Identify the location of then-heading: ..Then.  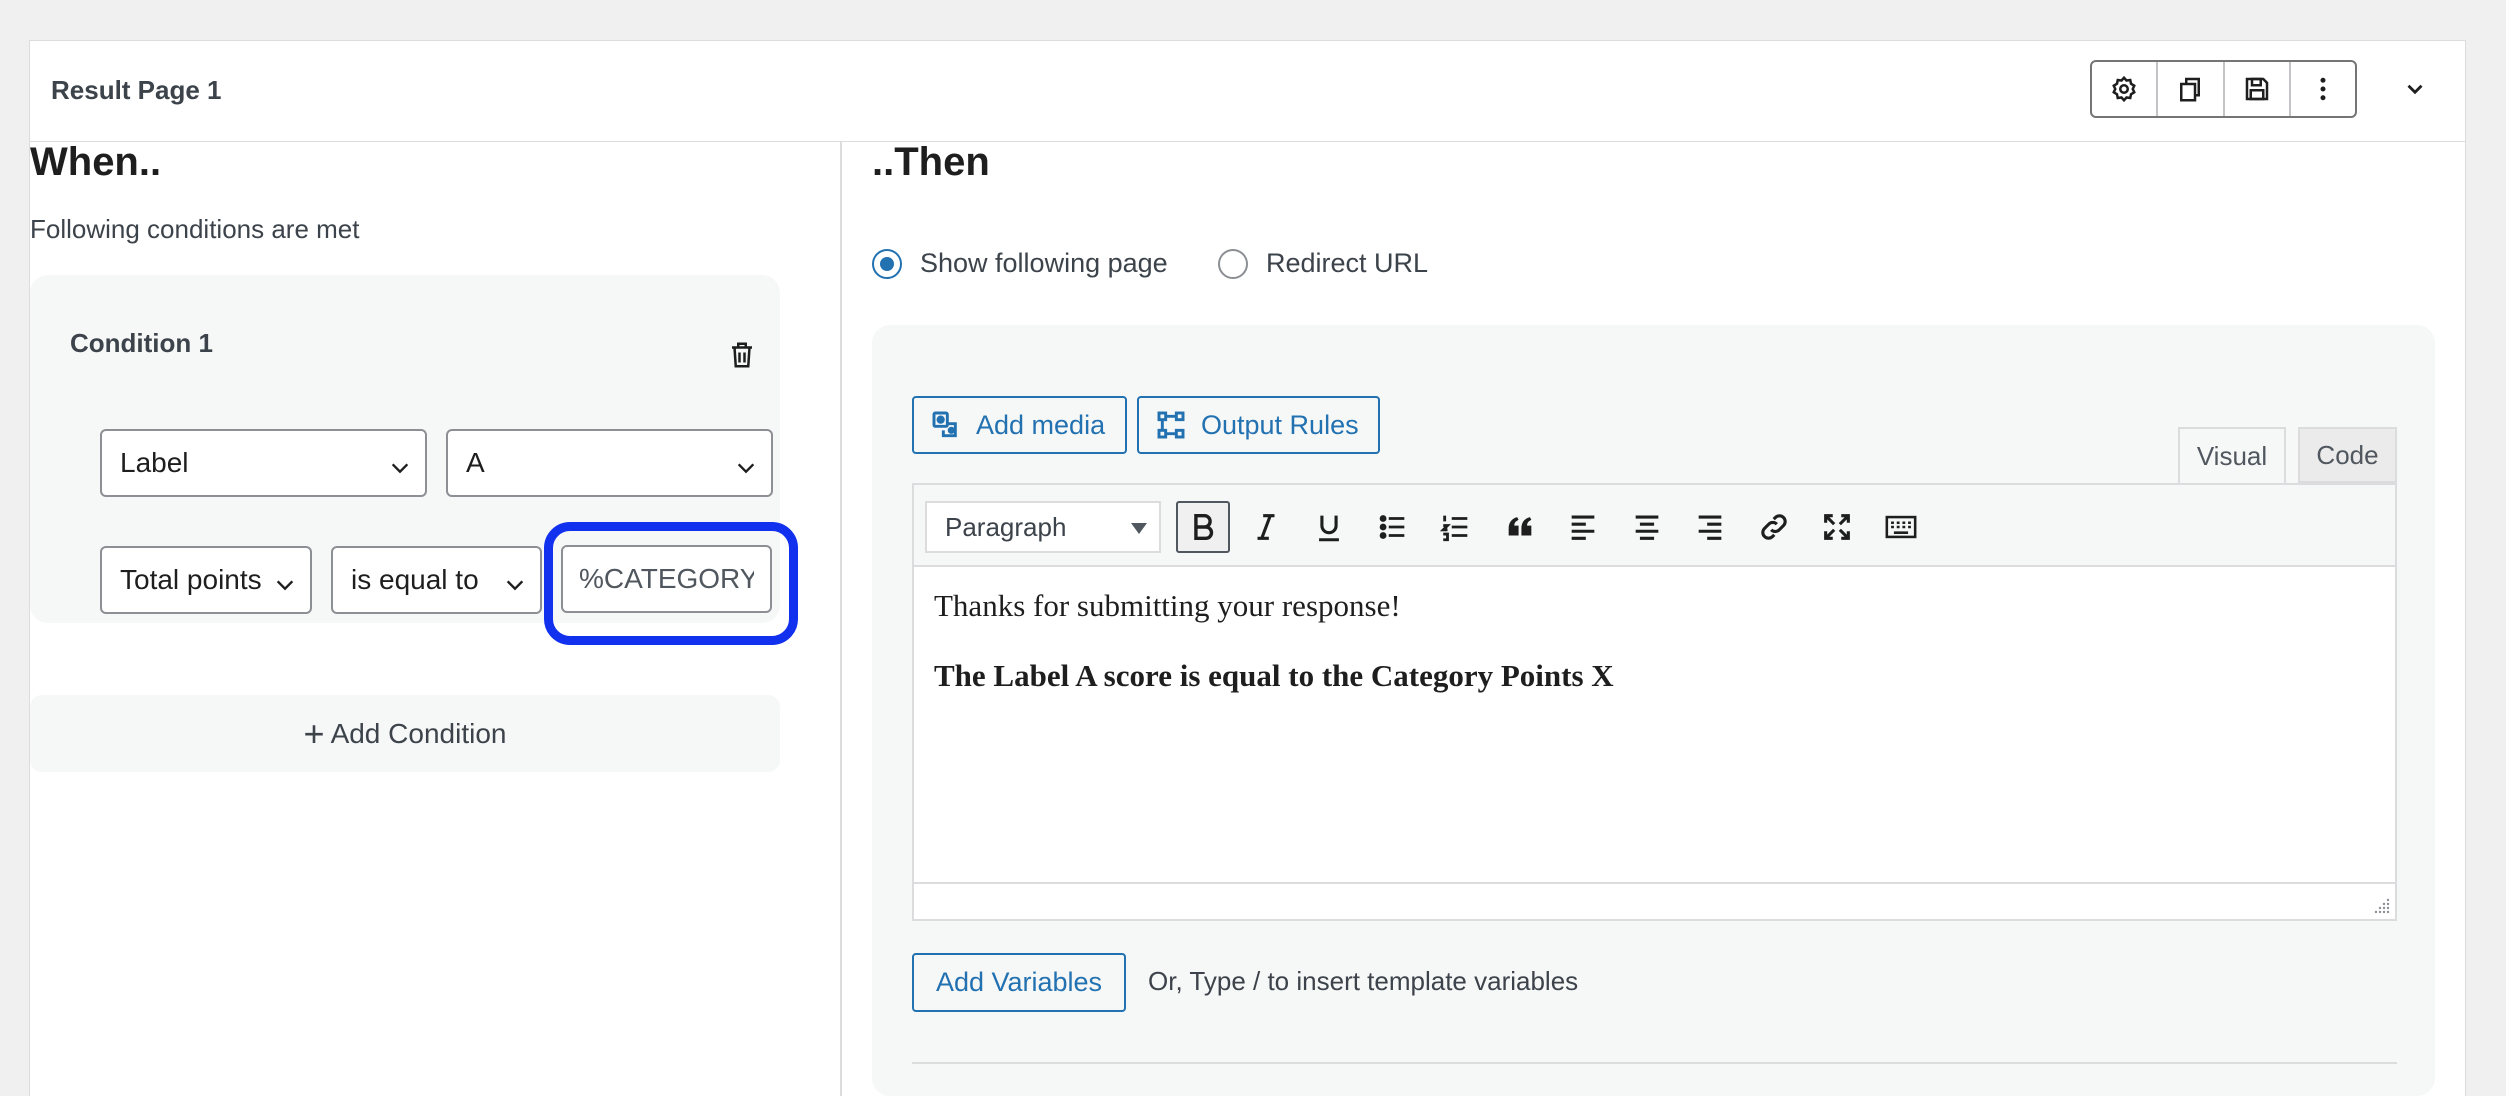
(931, 162).